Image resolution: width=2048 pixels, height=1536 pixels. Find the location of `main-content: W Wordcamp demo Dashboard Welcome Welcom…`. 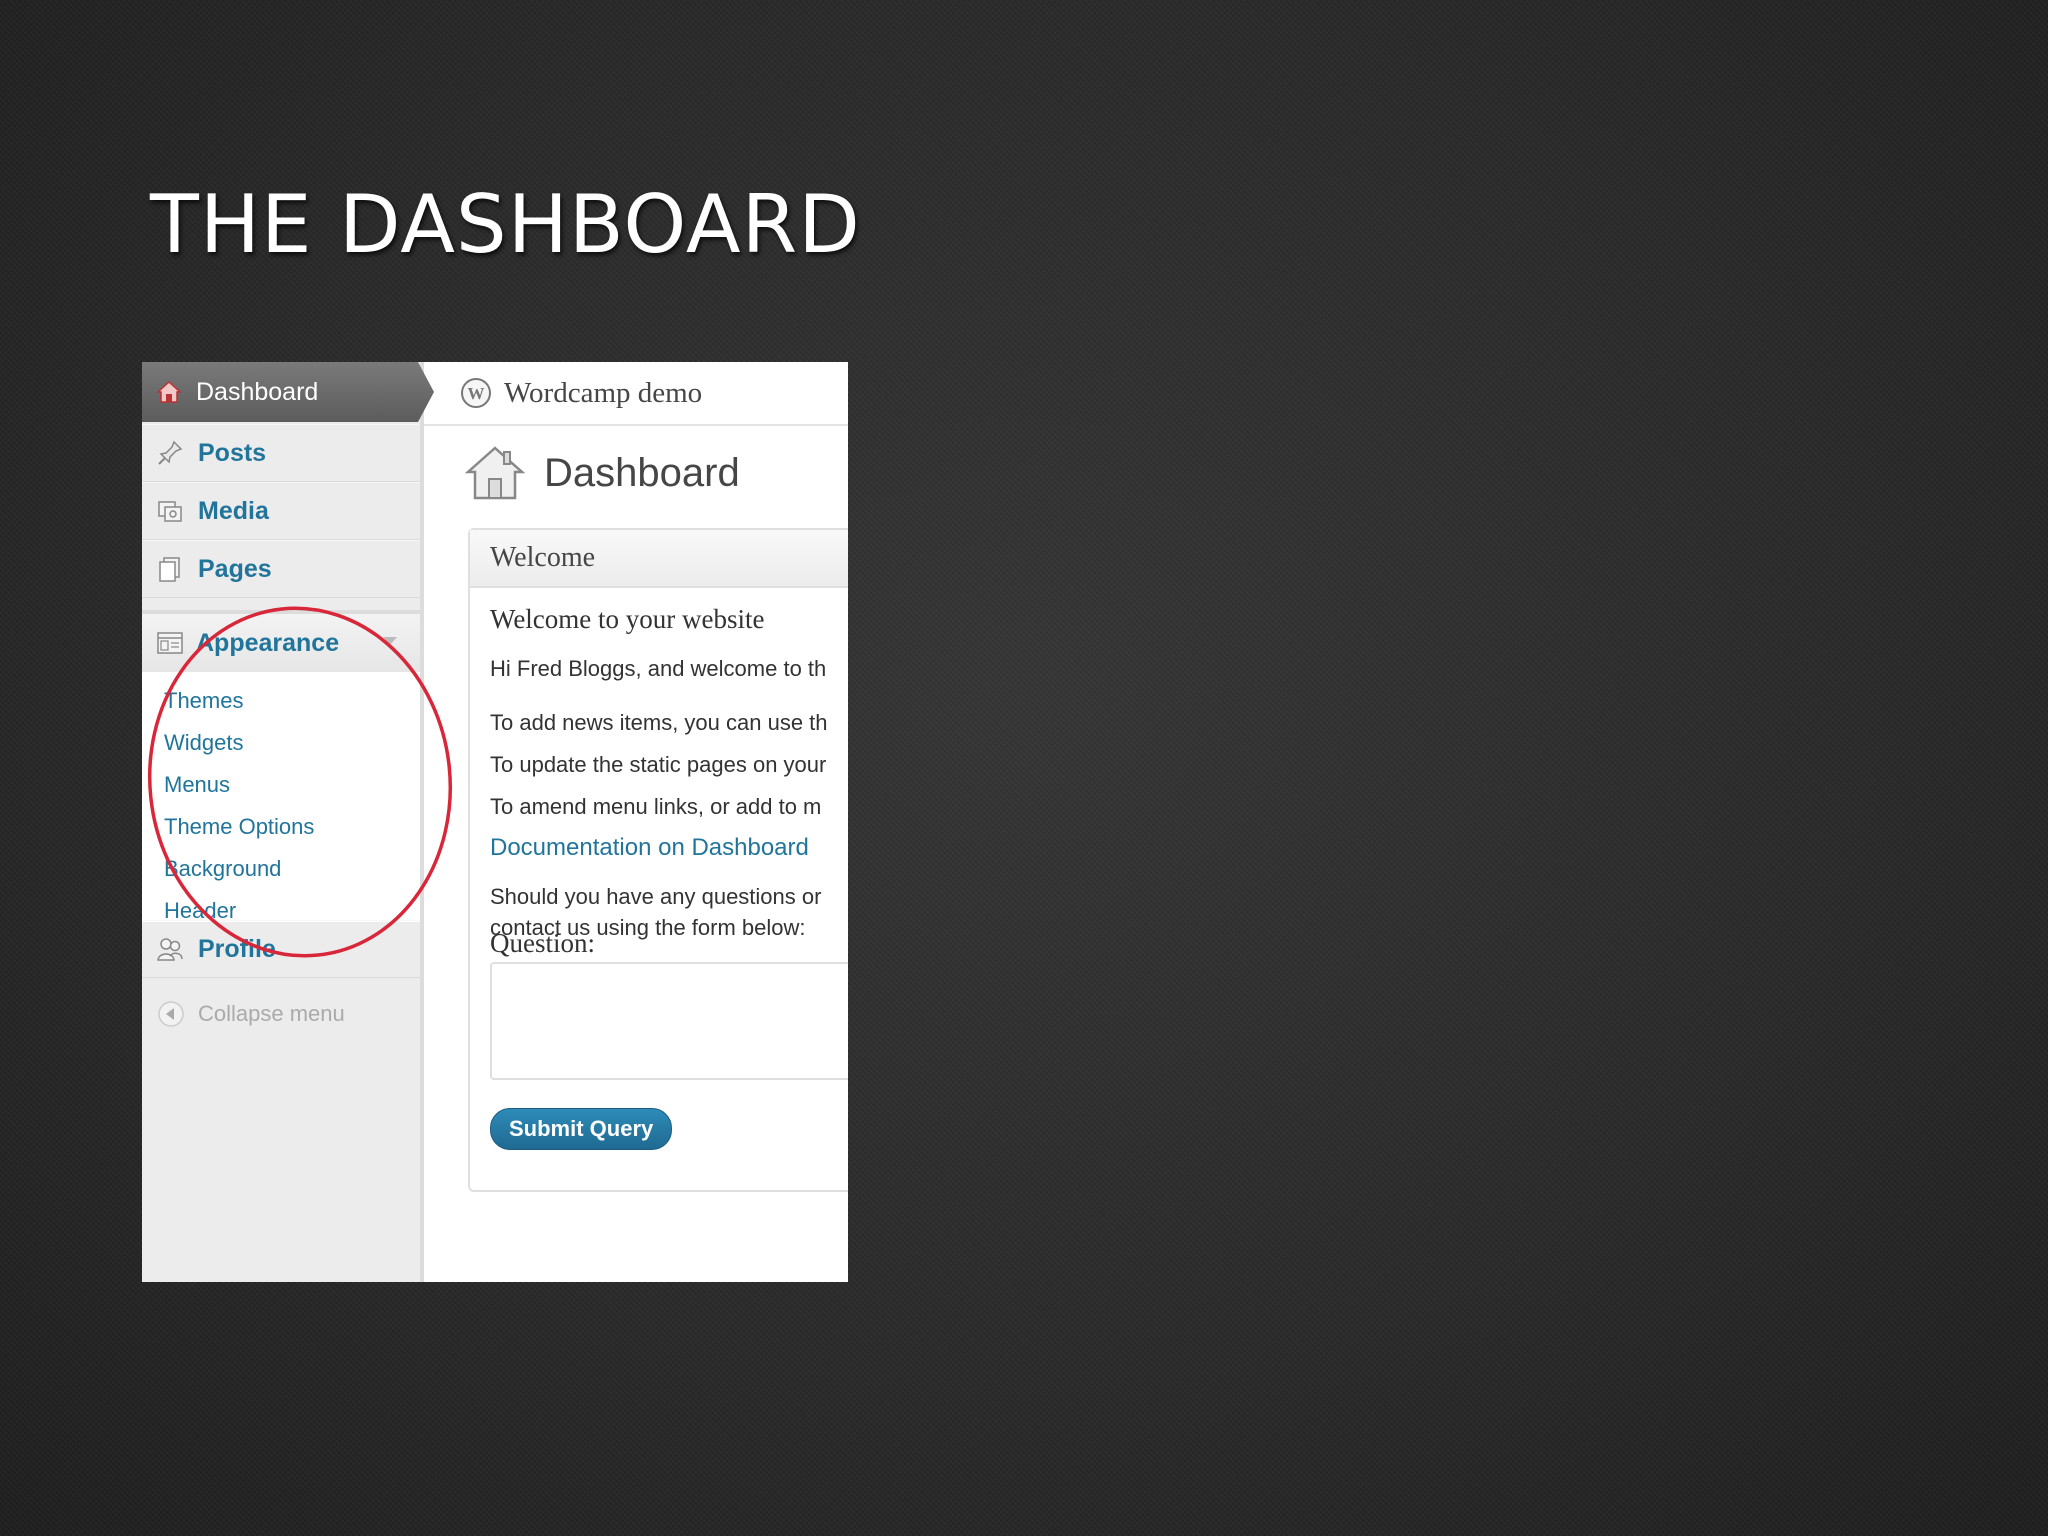

main-content: W Wordcamp demo Dashboard Welcome Welcom… is located at coordinates (636, 822).